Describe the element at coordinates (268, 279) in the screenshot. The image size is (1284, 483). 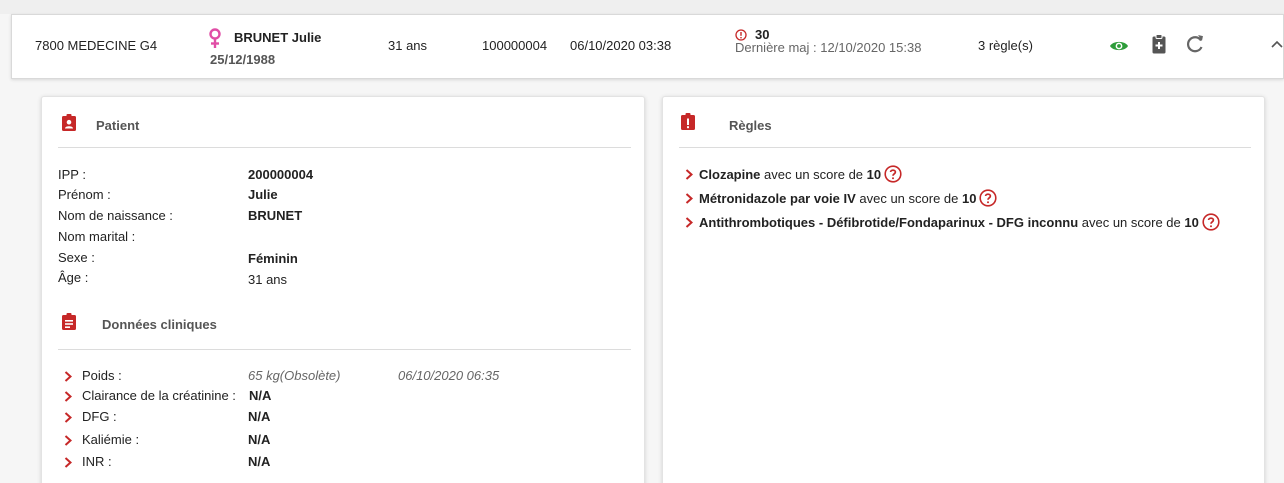
I see `age-value: 31 ans` at that location.